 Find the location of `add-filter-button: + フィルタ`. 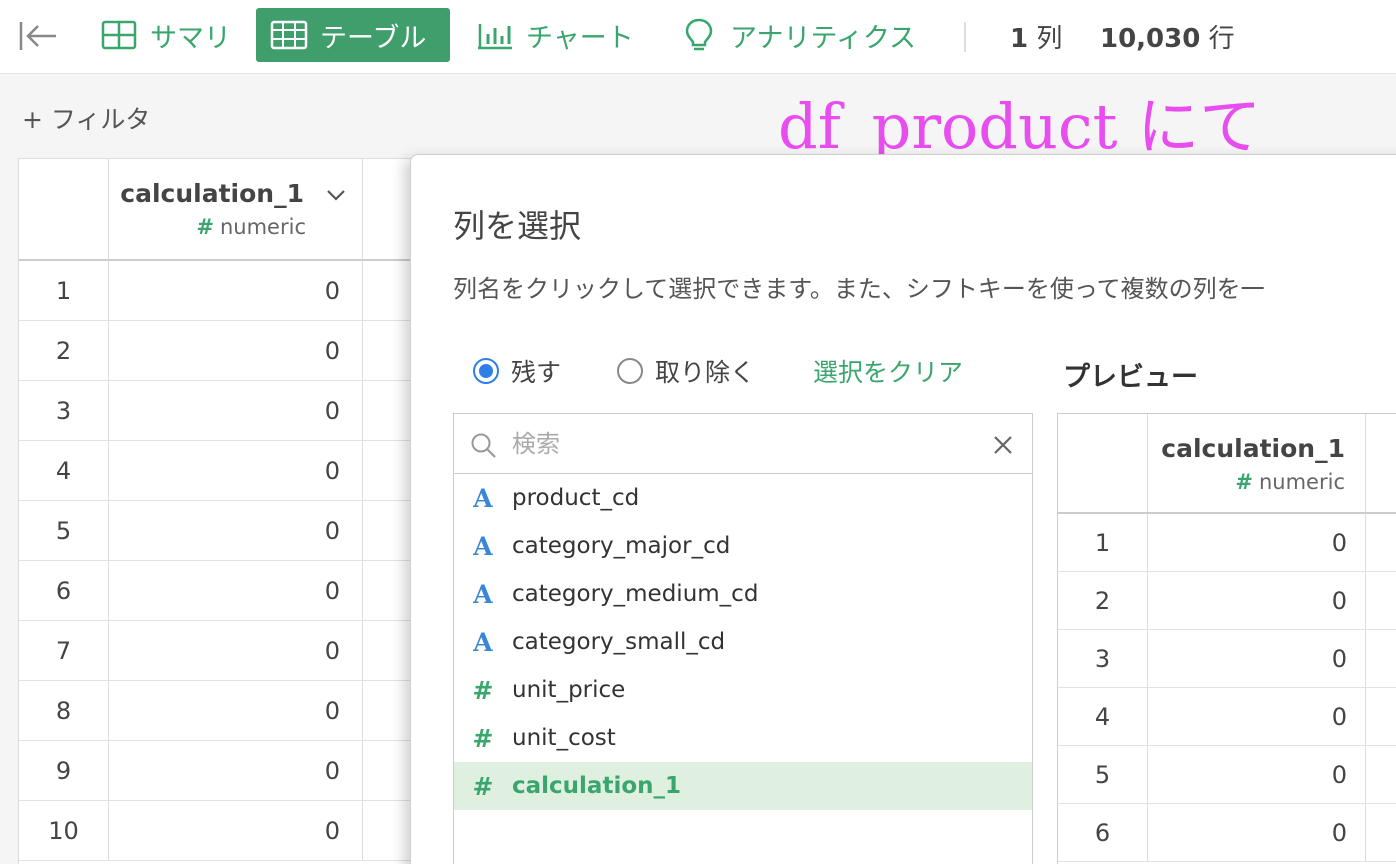

add-filter-button: + フィルタ is located at coordinates (86, 118).